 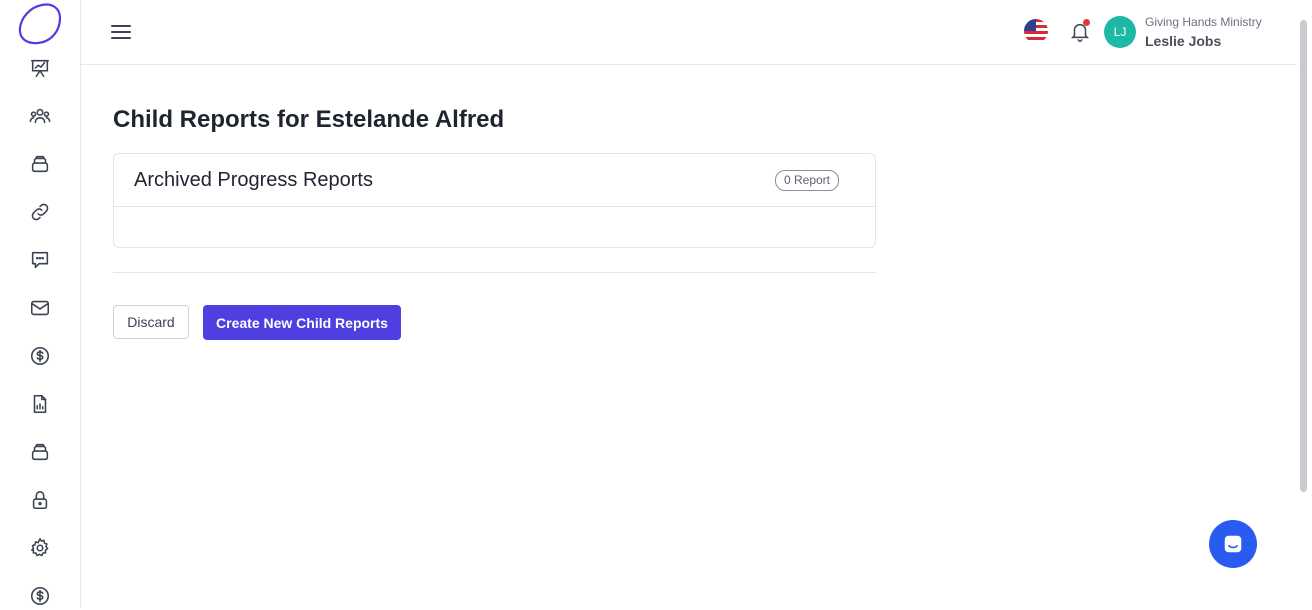 I want to click on logo, so click(x=40, y=24).